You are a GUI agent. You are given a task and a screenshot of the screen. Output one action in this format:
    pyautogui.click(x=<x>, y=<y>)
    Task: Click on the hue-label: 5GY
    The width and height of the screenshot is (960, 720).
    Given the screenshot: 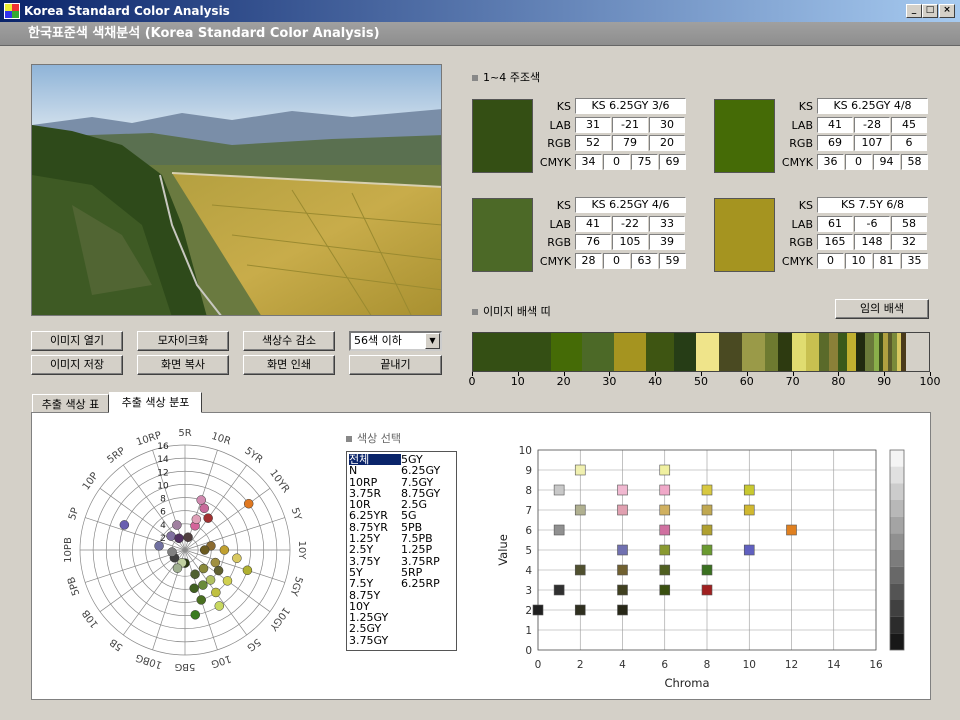 What is the action you would take?
    pyautogui.click(x=295, y=586)
    